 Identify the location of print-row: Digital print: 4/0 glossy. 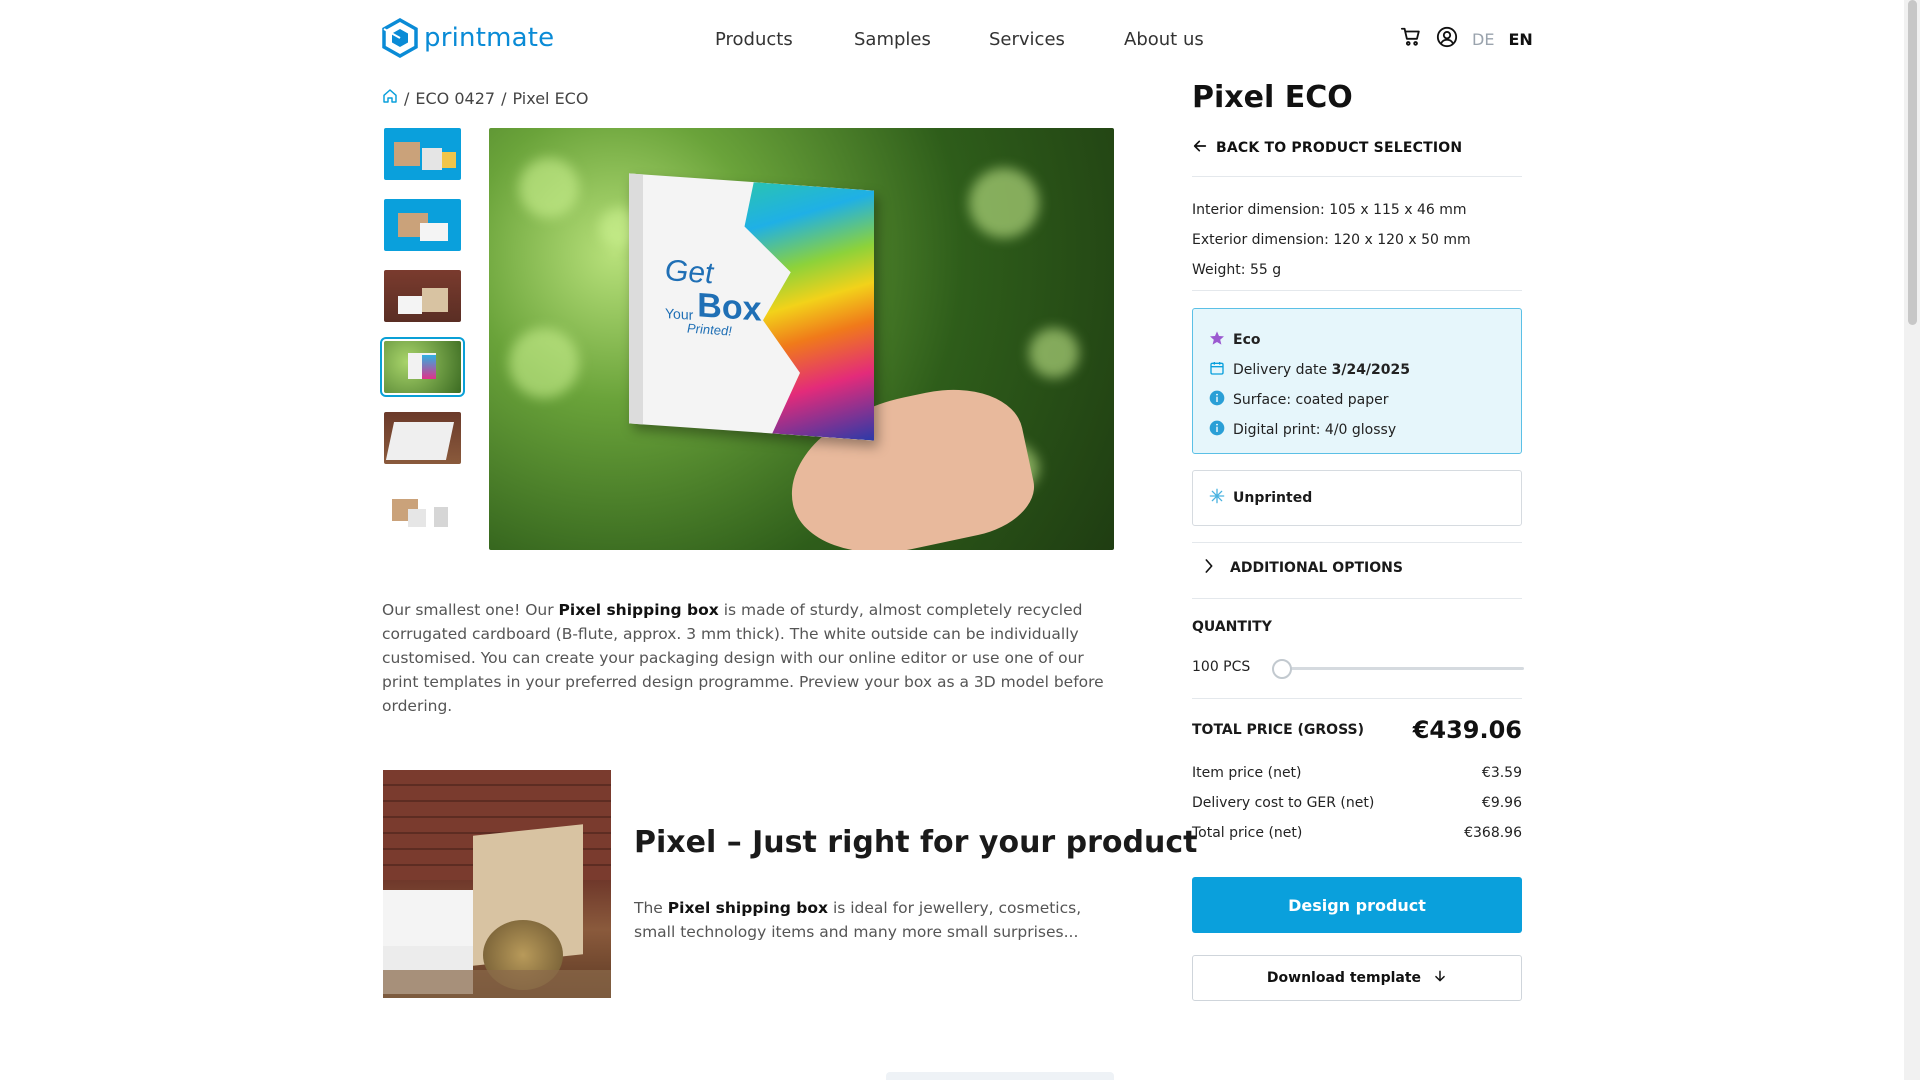
(1357, 430).